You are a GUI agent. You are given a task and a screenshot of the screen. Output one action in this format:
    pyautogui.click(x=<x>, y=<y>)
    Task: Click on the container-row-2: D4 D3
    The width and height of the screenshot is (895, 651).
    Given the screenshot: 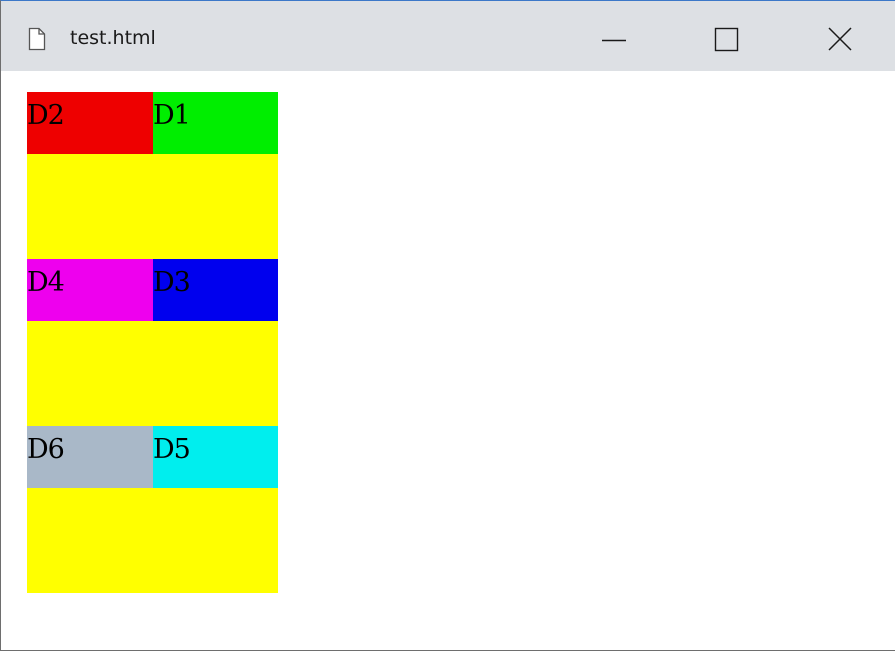 What is the action you would take?
    pyautogui.click(x=152, y=342)
    